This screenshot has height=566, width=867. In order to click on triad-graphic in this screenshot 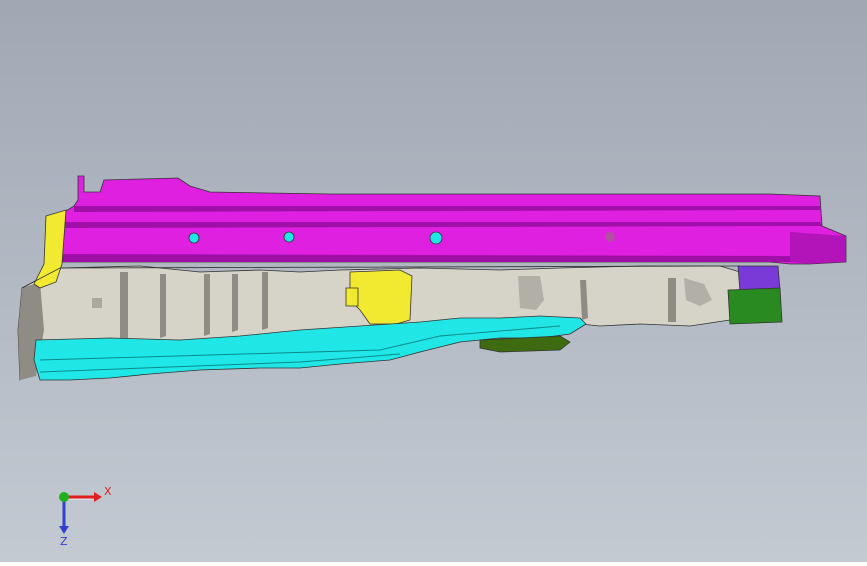, I will do `click(80, 513)`.